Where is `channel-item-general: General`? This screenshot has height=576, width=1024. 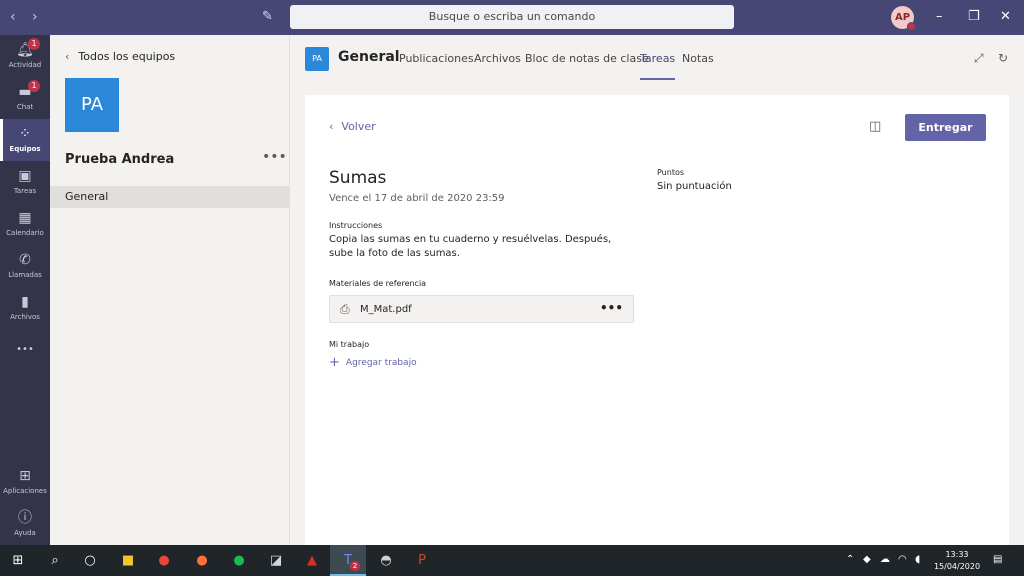 channel-item-general: General is located at coordinates (170, 197).